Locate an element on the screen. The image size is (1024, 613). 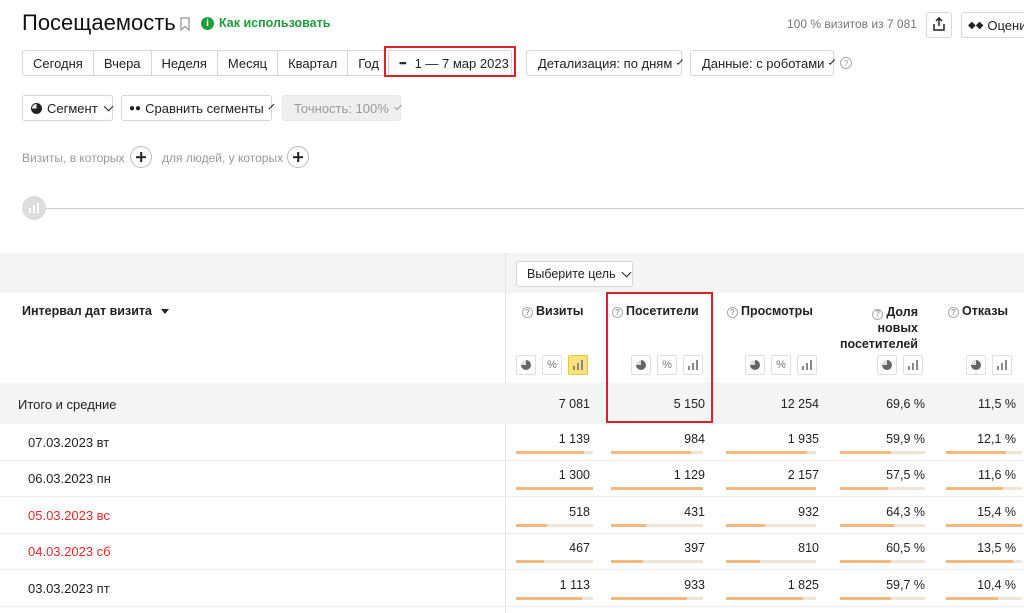
period-quarter: Квартал is located at coordinates (313, 63).